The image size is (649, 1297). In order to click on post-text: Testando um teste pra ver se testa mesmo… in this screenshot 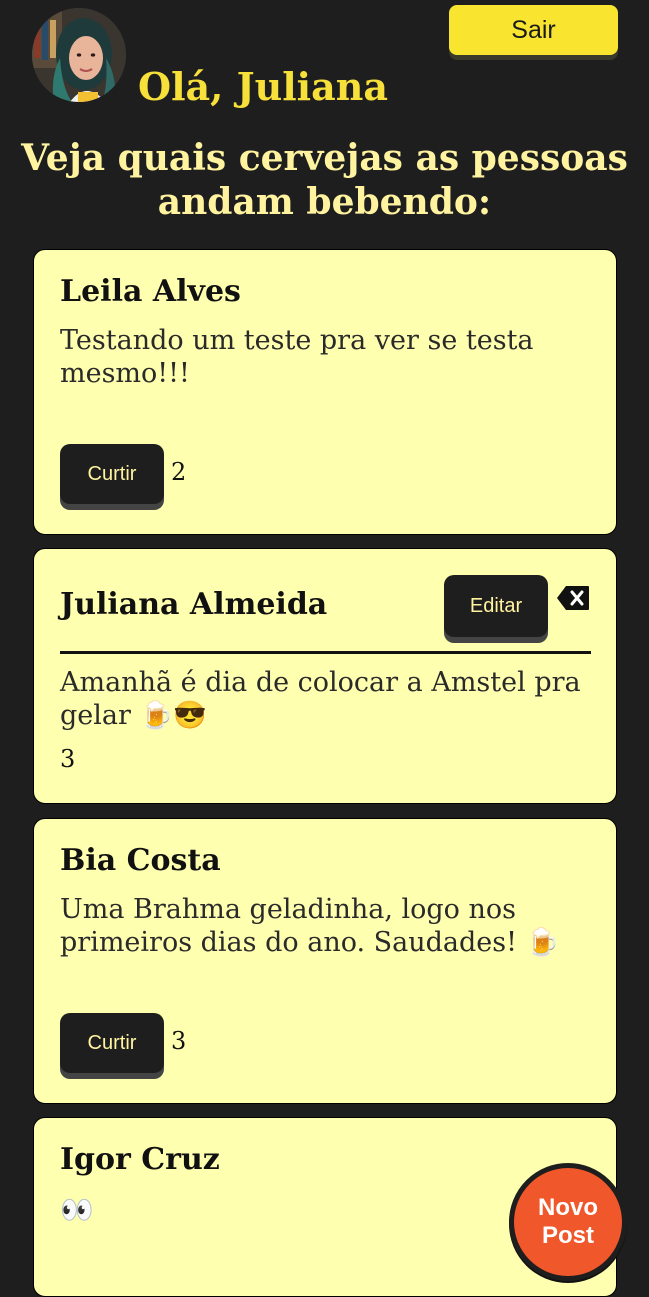, I will do `click(297, 357)`.